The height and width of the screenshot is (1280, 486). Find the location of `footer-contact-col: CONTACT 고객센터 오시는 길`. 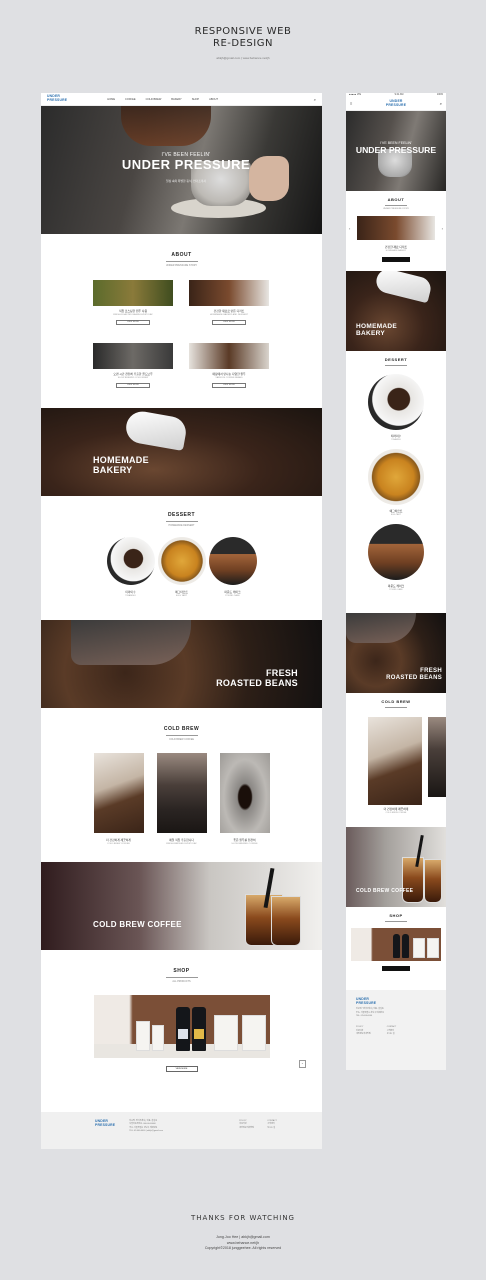

footer-contact-col: CONTACT 고객센터 오시는 길 is located at coordinates (392, 1031).